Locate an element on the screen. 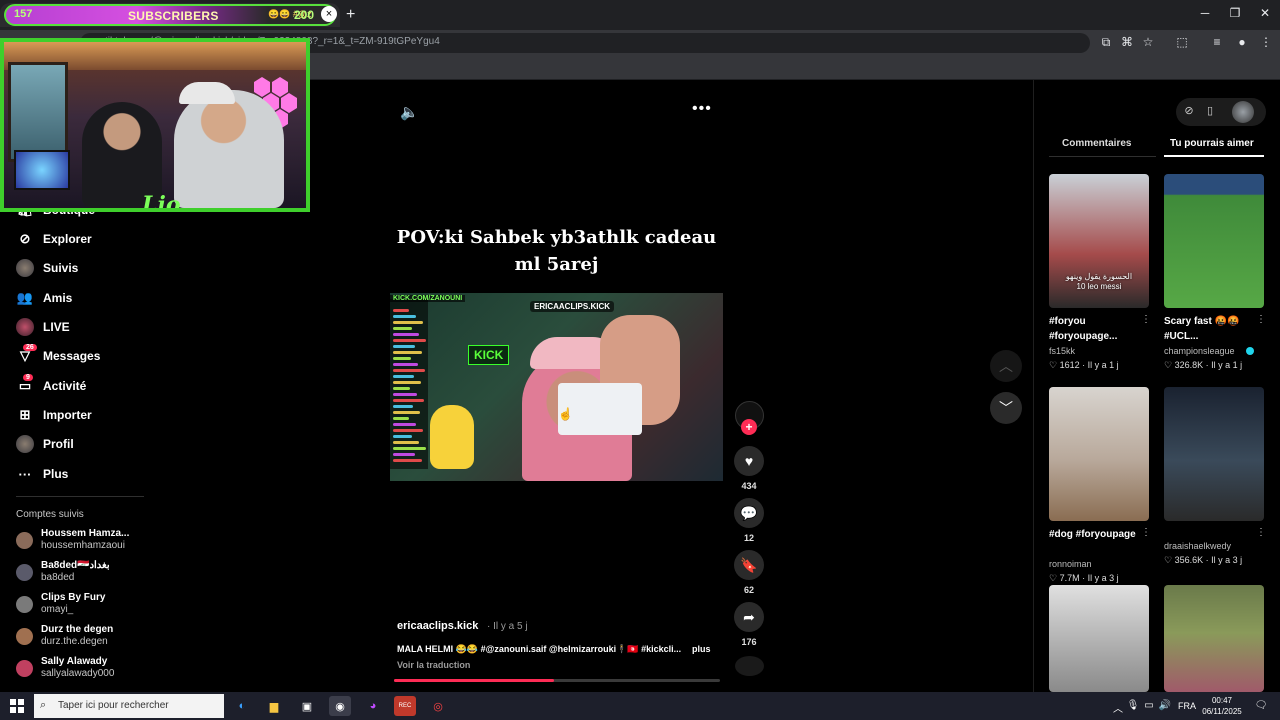 Image resolution: width=1280 pixels, height=720 pixels. discord-icon: ◕ is located at coordinates (373, 706).